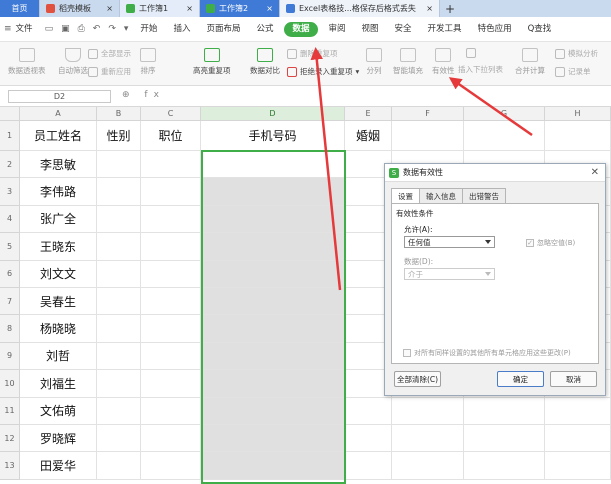 The width and height of the screenshot is (611, 484). What do you see at coordinates (504, 136) in the screenshot?
I see `header-cell-g` at bounding box center [504, 136].